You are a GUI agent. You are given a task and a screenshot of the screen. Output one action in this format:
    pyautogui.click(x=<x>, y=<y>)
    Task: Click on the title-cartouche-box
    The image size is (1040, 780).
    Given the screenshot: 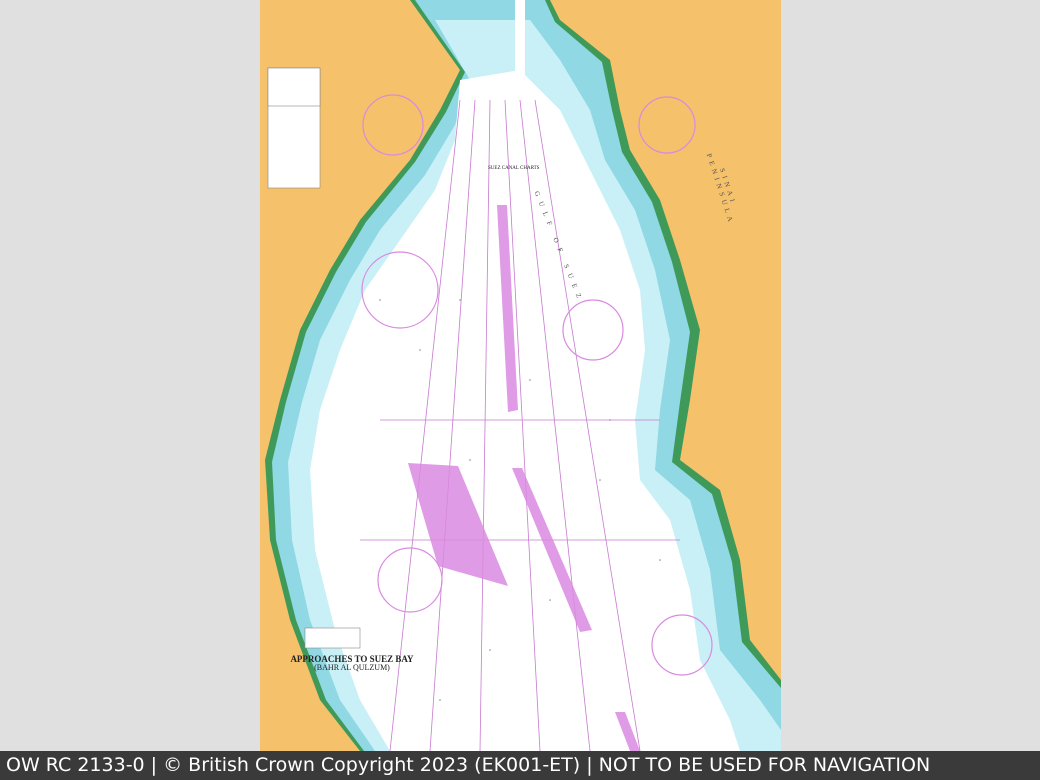 What is the action you would take?
    pyautogui.click(x=332, y=638)
    